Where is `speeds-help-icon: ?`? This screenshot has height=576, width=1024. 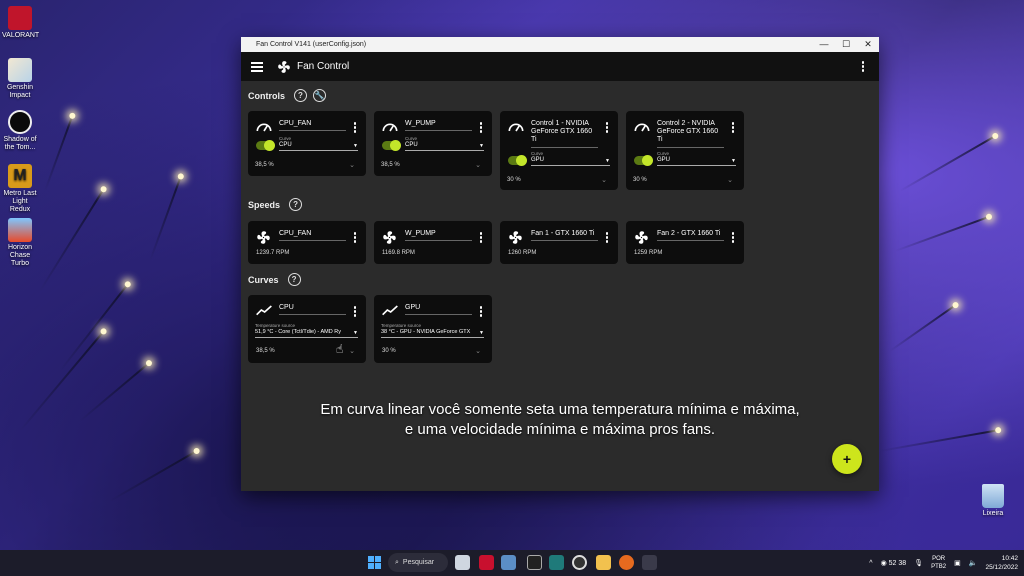
speeds-help-icon: ? is located at coordinates (296, 204).